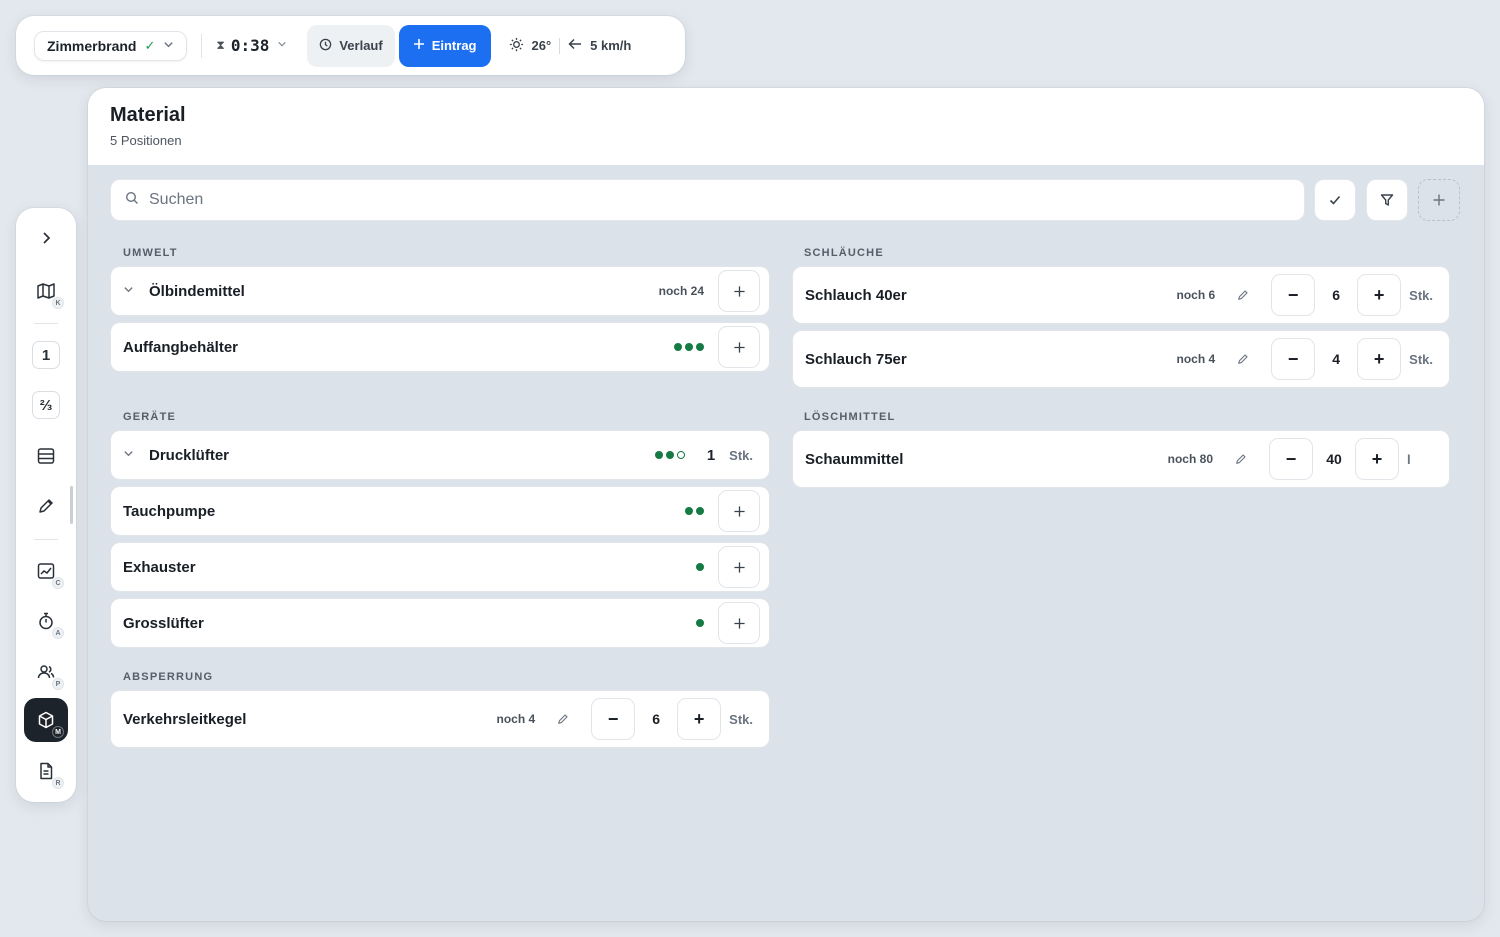 The height and width of the screenshot is (937, 1500). Describe the element at coordinates (46, 291) in the screenshot. I see `sidebar-item-map: K` at that location.